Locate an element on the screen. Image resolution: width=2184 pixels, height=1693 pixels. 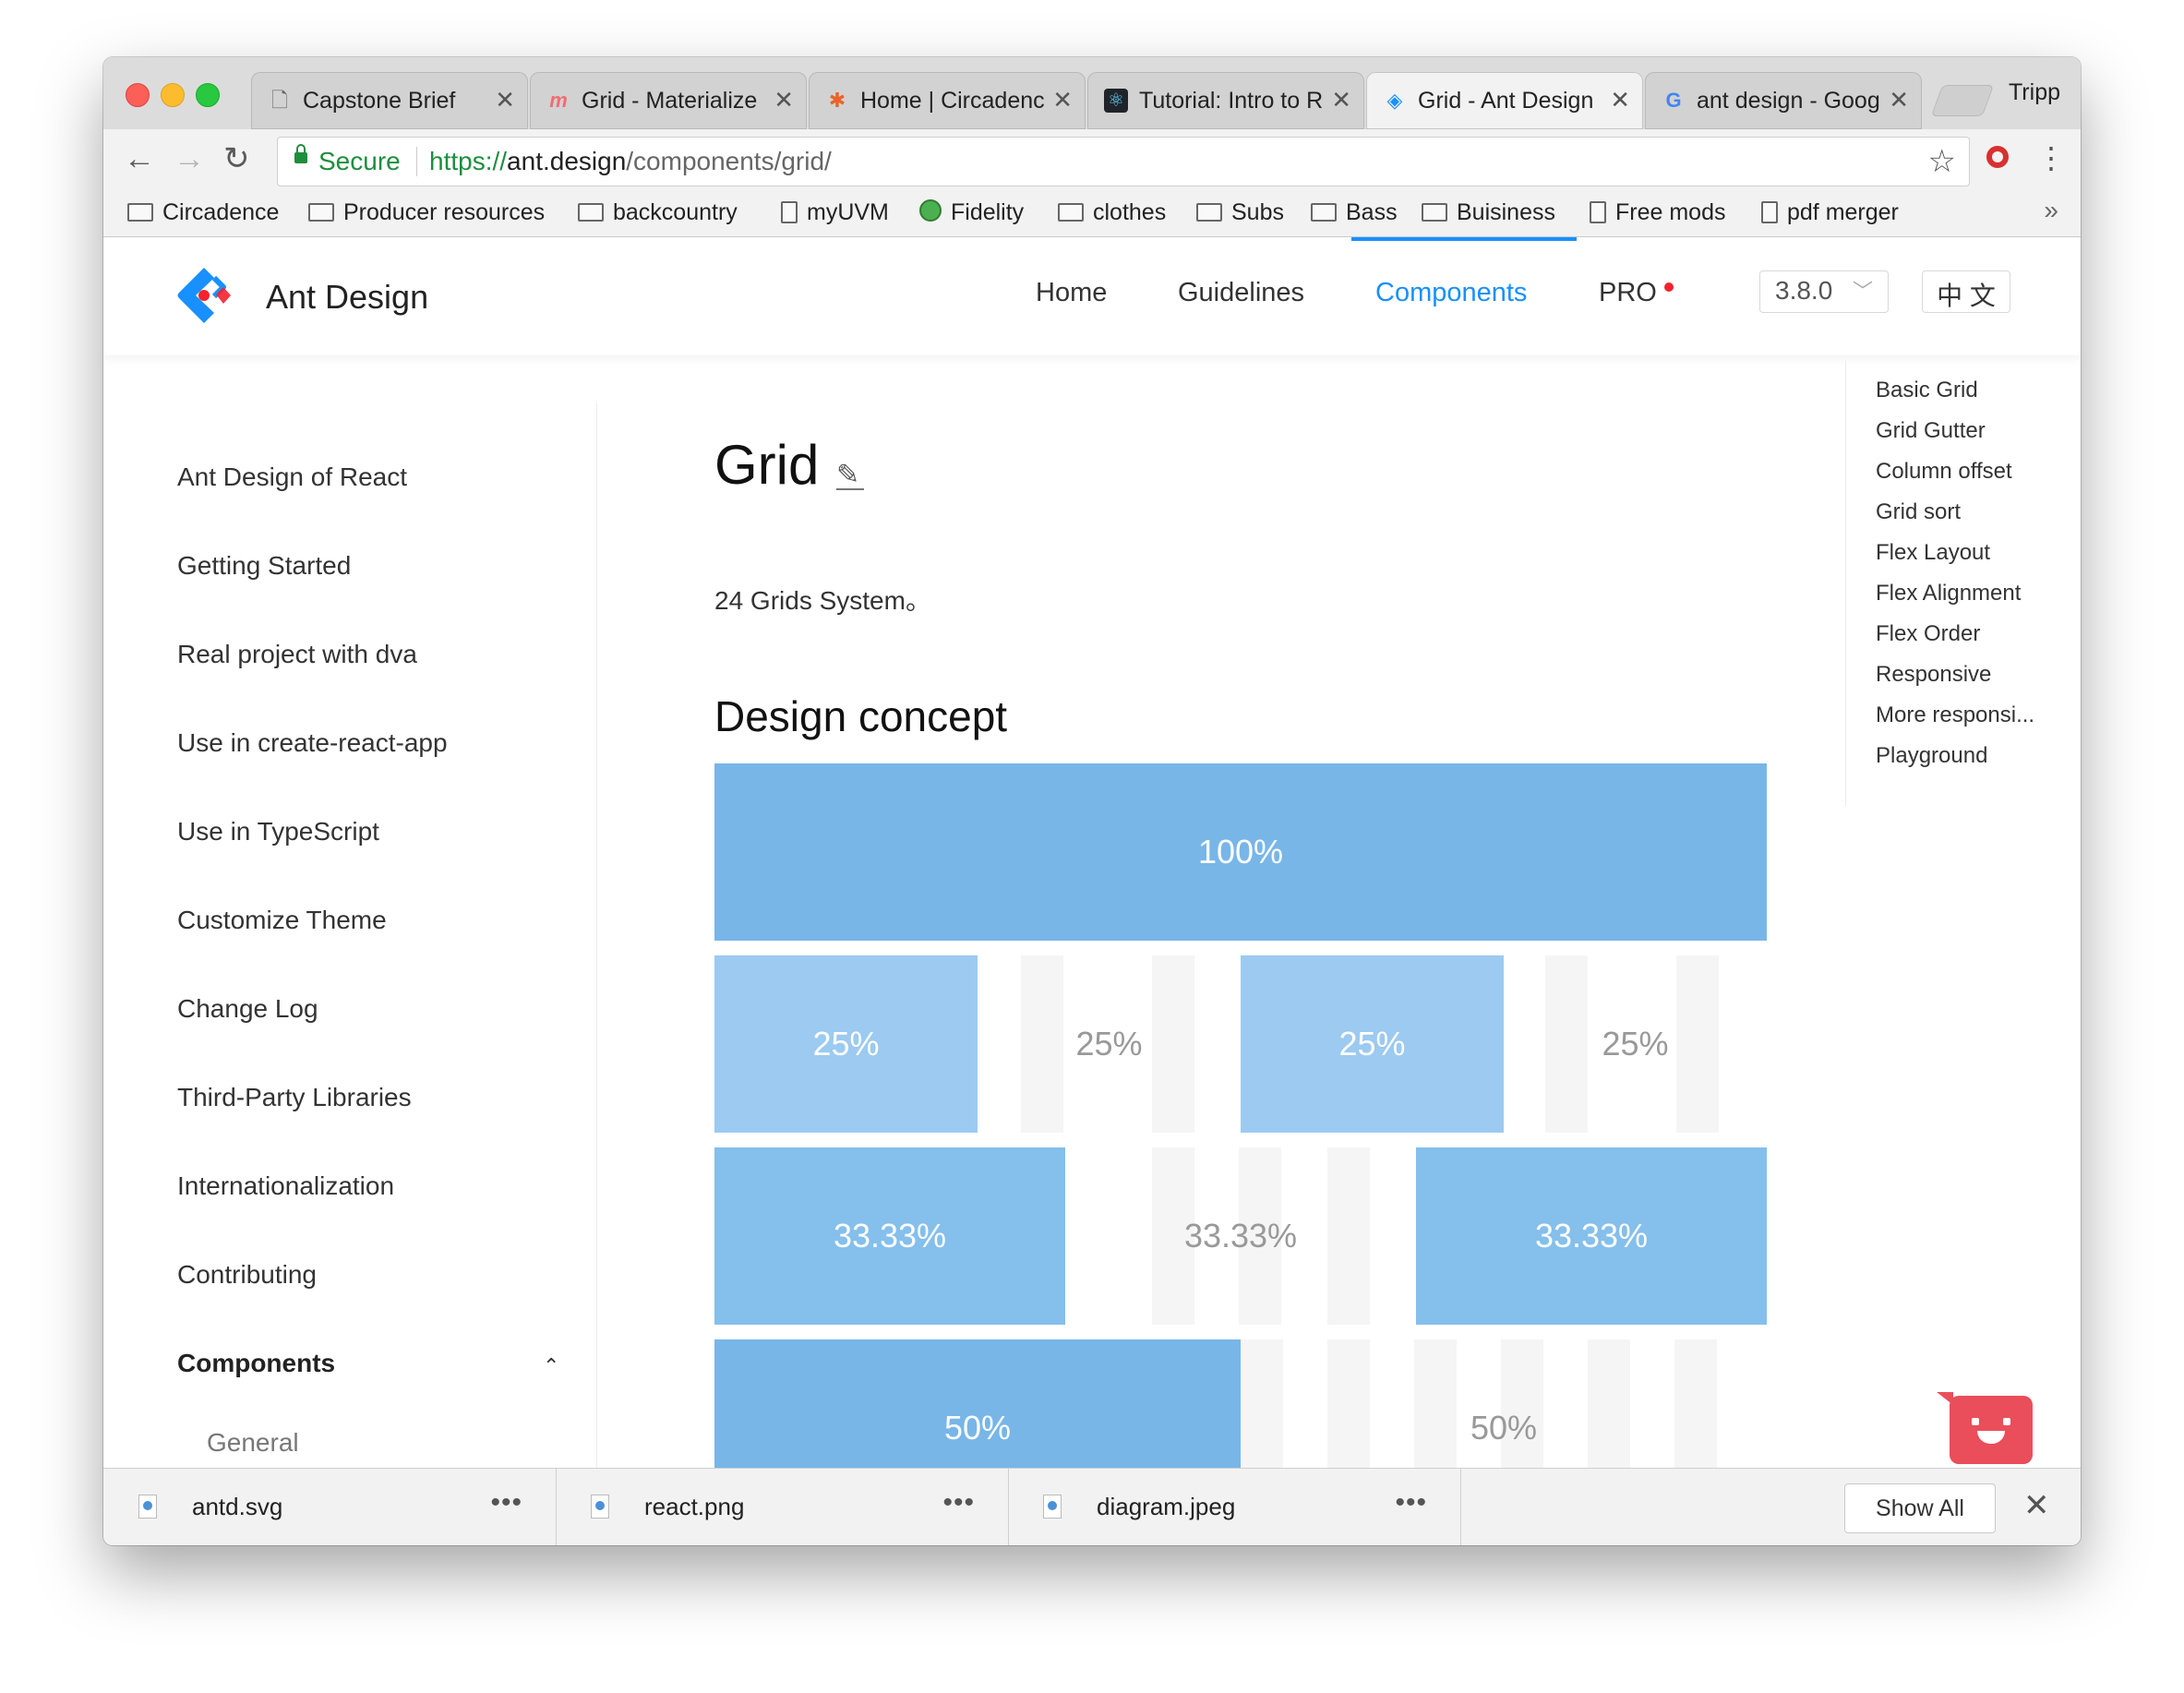
chevron-up-icon: ⌃ is located at coordinates (551, 1366).